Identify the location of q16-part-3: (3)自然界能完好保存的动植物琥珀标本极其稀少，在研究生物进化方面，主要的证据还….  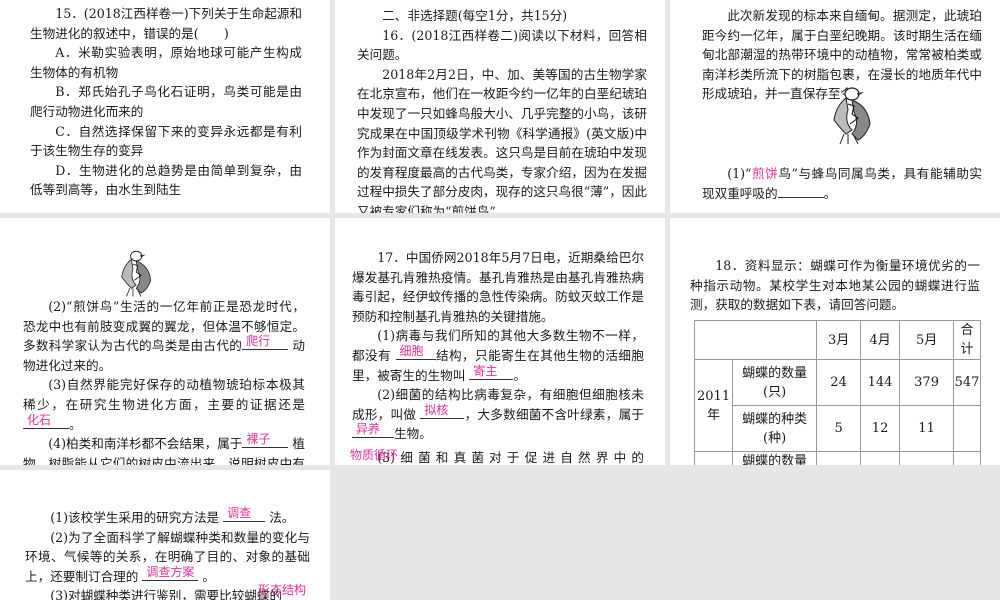
(164, 404).